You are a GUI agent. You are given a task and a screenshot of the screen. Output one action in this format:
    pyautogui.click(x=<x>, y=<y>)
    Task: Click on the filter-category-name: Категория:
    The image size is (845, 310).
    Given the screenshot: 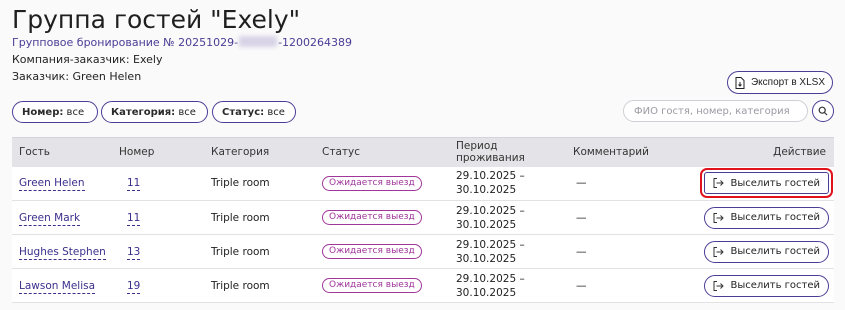 What is the action you would take?
    pyautogui.click(x=143, y=112)
    